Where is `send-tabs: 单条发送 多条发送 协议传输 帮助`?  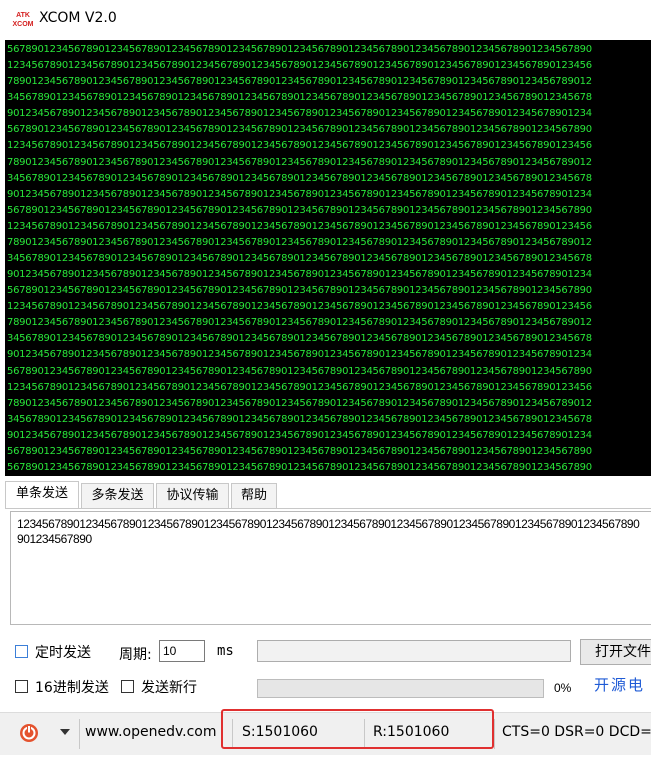 send-tabs: 单条发送 多条发送 协议传输 帮助 is located at coordinates (328, 495).